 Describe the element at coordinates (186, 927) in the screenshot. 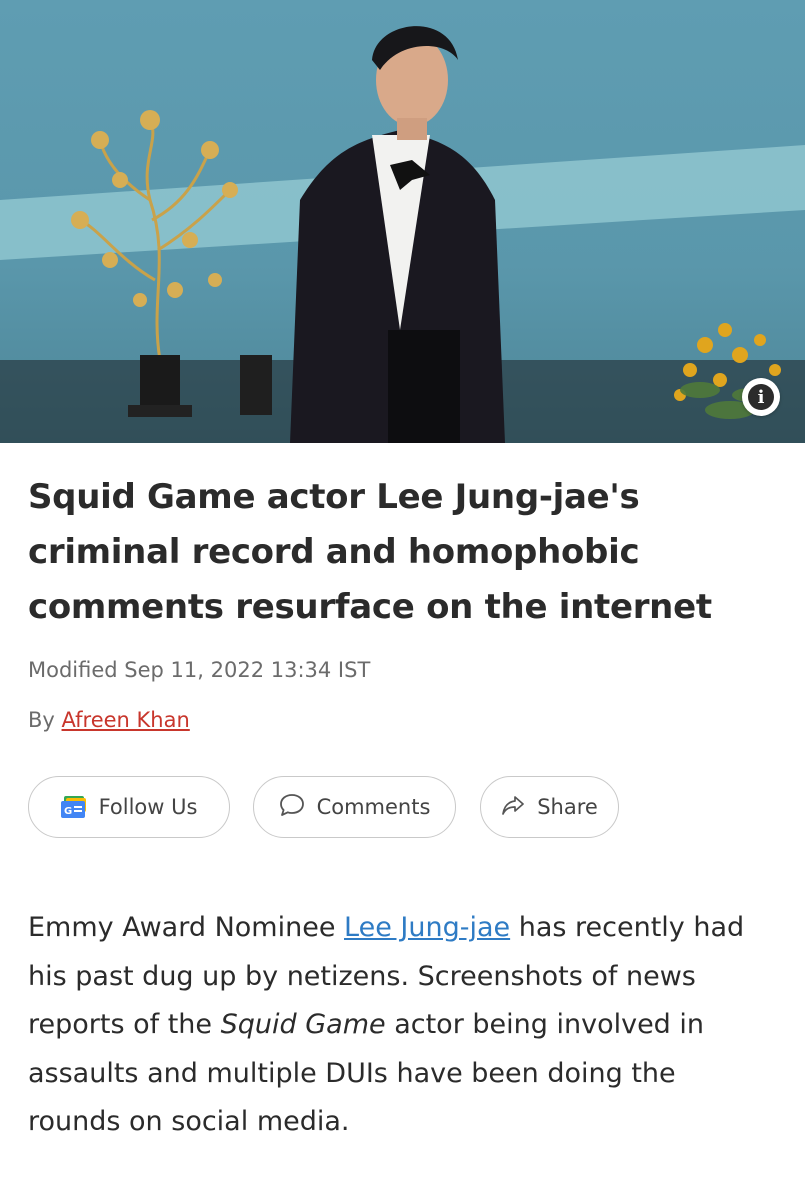

I see `body-intro: Emmy Award Nominee` at that location.